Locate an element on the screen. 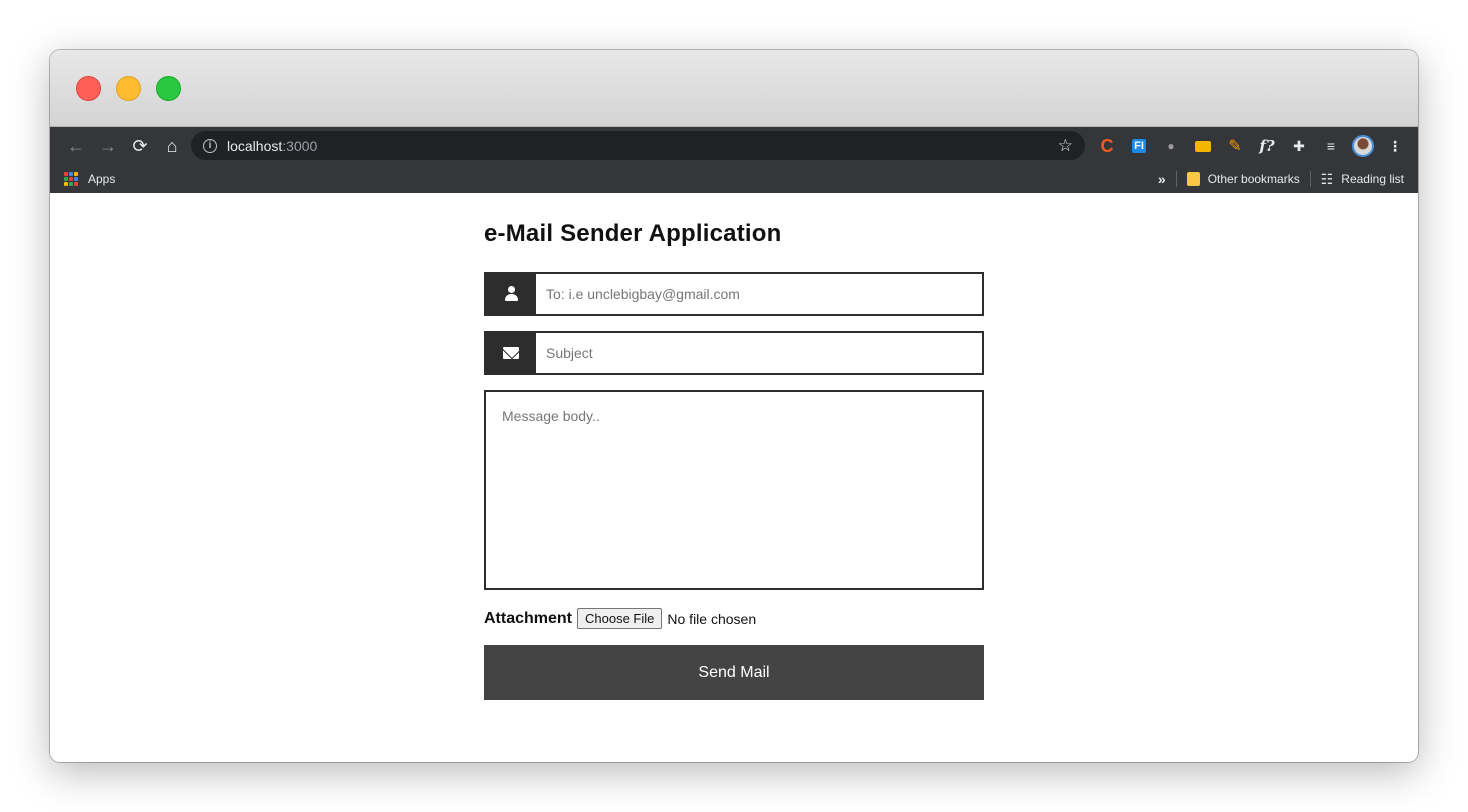 The width and height of the screenshot is (1468, 812). forward-icon: → is located at coordinates (108, 146).